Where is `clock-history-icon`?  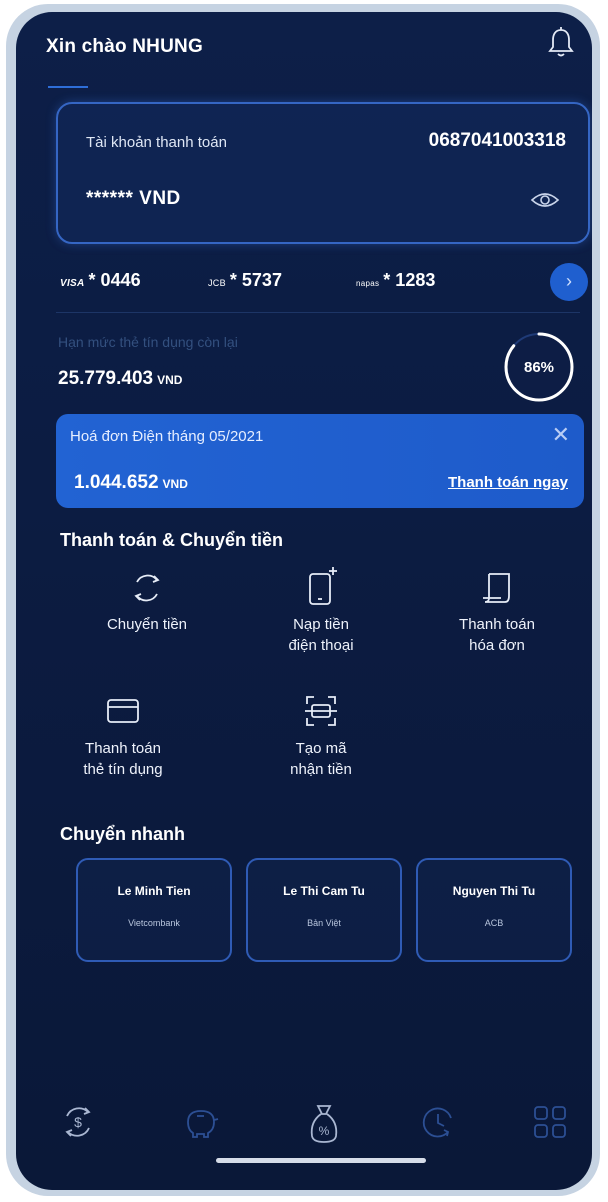
clock-history-icon is located at coordinates (438, 1122).